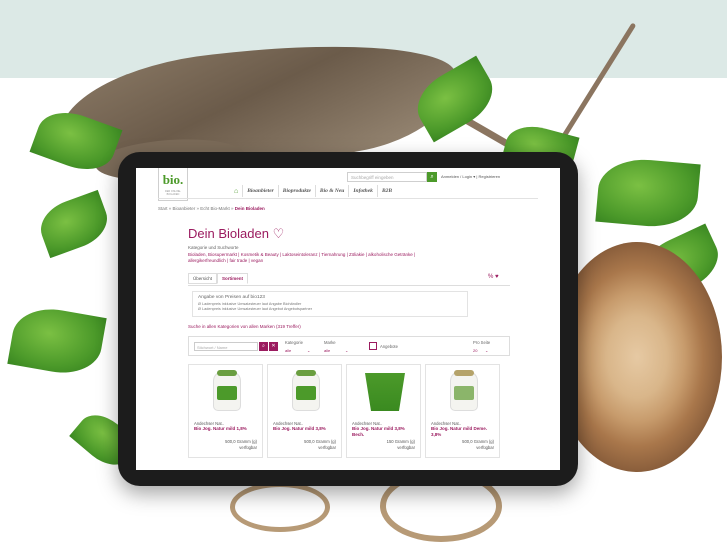  Describe the element at coordinates (475, 350) in the screenshot. I see `pro-seite-select: 20` at that location.